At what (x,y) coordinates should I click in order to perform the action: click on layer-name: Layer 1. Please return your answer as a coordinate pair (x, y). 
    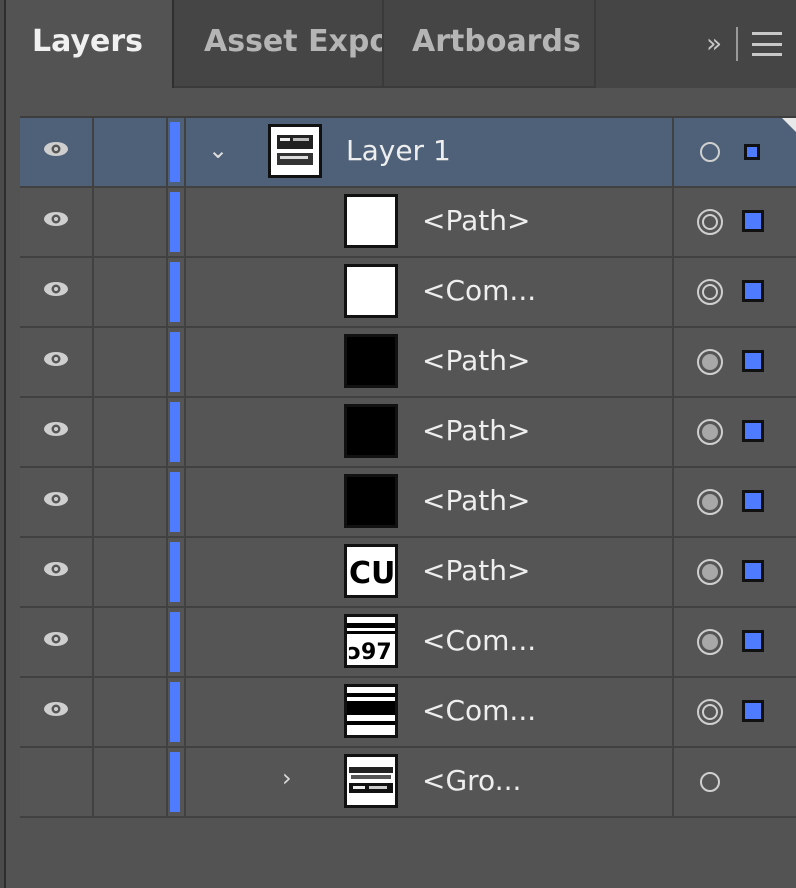
    Looking at the image, I should click on (398, 150).